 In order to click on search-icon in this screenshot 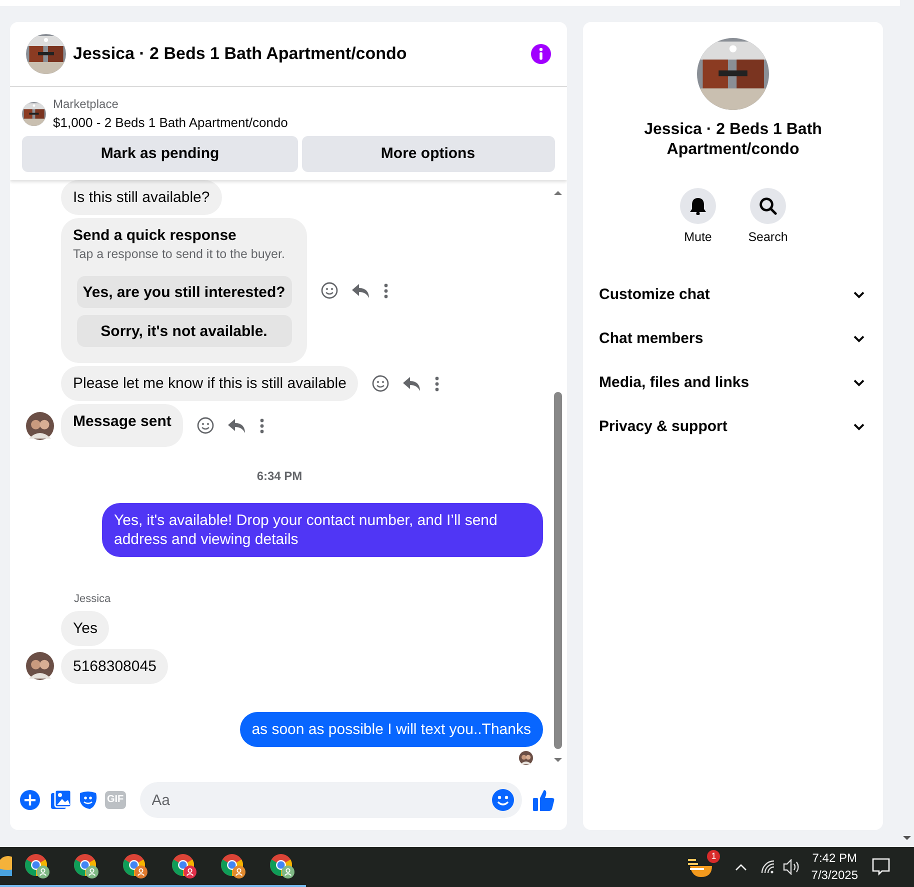, I will do `click(768, 206)`.